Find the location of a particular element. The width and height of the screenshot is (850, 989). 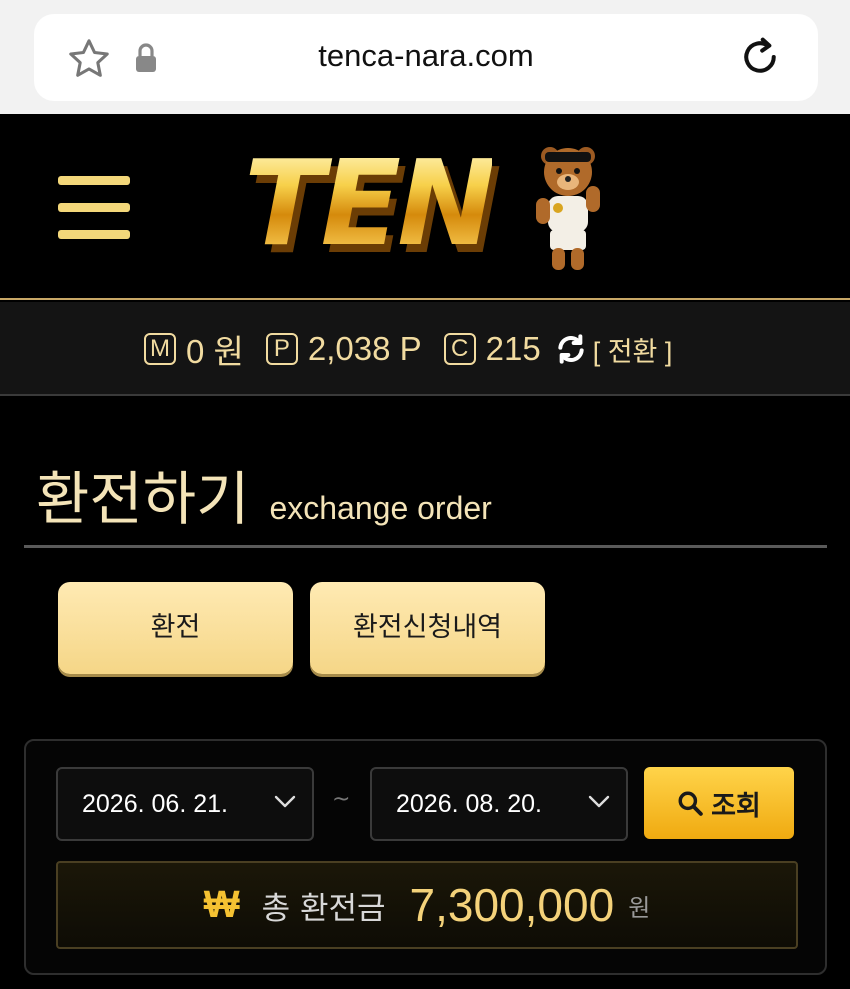

total-exchange-box: ₩ 총 환전금 7,300,000 원 is located at coordinates (427, 905).